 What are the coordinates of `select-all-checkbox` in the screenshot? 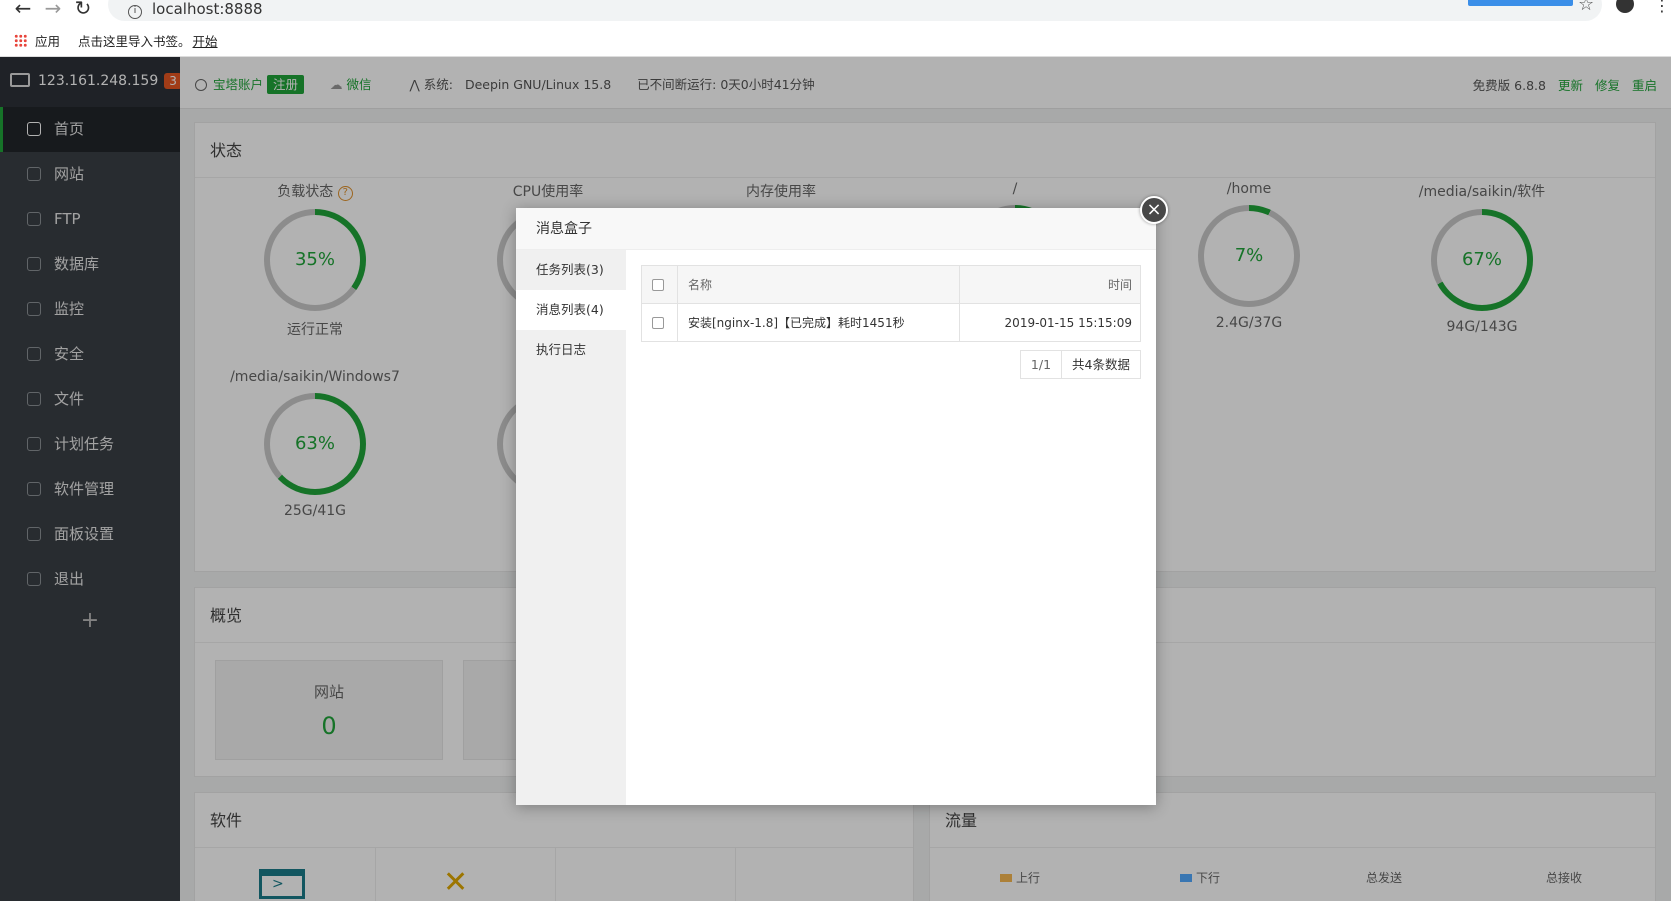 It's located at (658, 284).